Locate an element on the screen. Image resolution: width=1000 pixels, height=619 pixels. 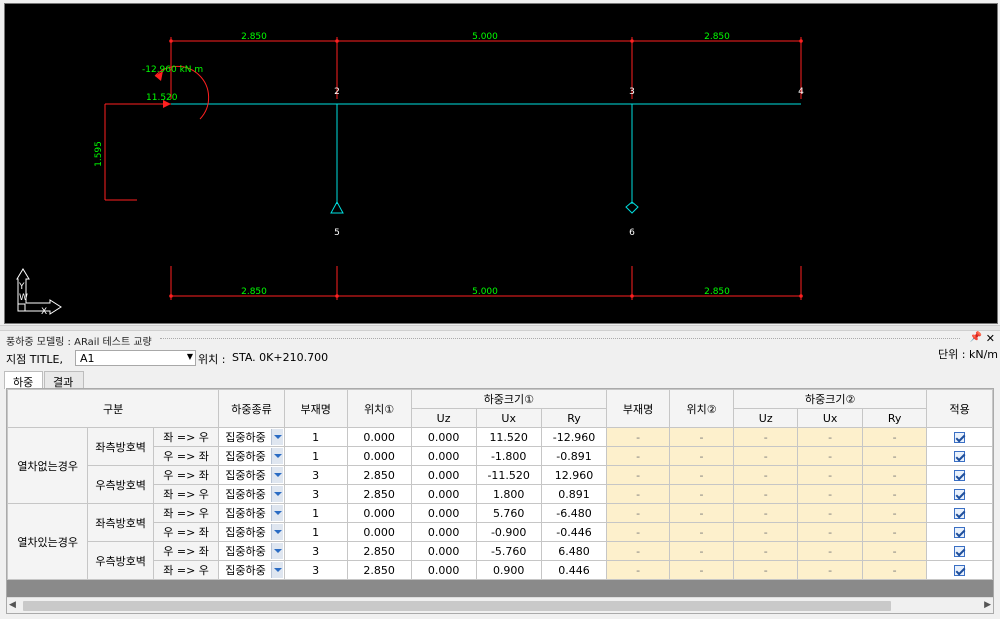
scrollbar-thumb is located at coordinates (457, 606).